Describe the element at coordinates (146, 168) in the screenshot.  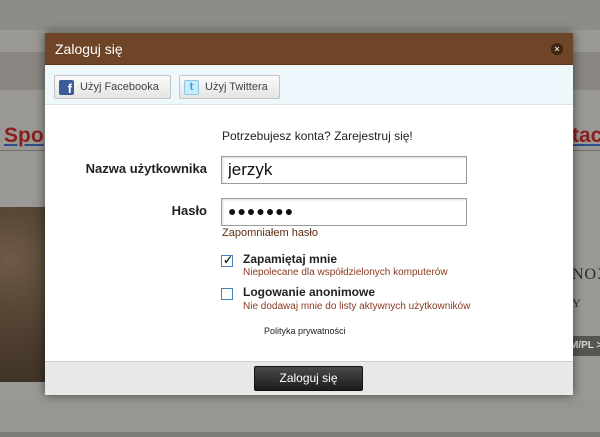
I see `username-label: Nazwa użytkownika` at that location.